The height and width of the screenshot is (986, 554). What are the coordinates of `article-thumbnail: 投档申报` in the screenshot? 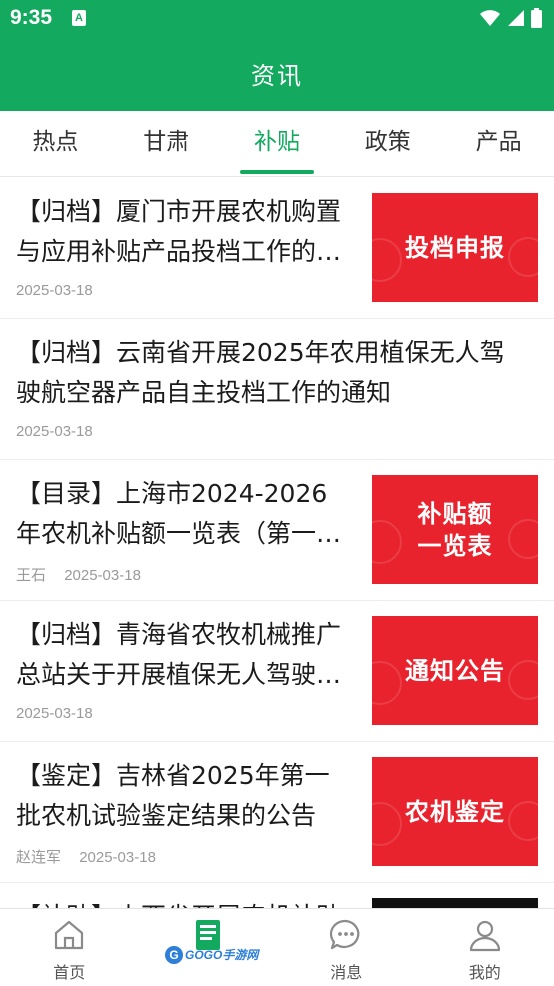 It's located at (455, 247).